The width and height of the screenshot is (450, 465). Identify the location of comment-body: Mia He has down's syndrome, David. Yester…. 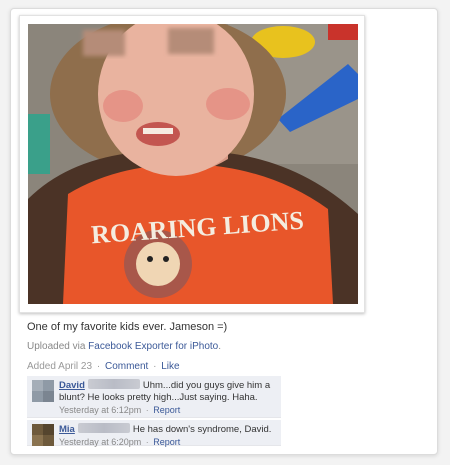
(168, 435).